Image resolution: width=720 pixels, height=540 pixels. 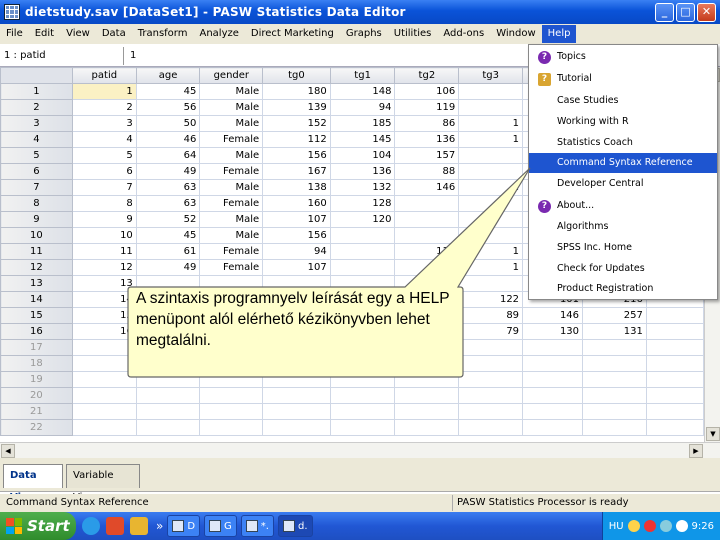 I want to click on grid-corner, so click(x=36, y=75).